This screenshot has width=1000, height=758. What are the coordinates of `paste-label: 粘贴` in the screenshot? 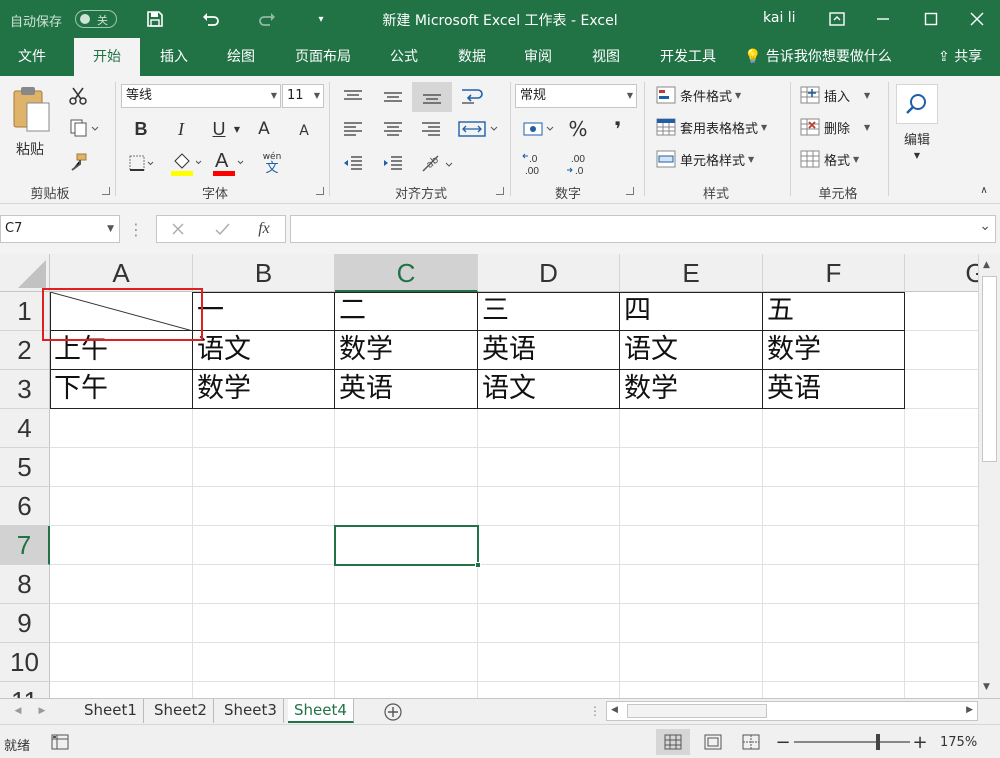 It's located at (30, 149).